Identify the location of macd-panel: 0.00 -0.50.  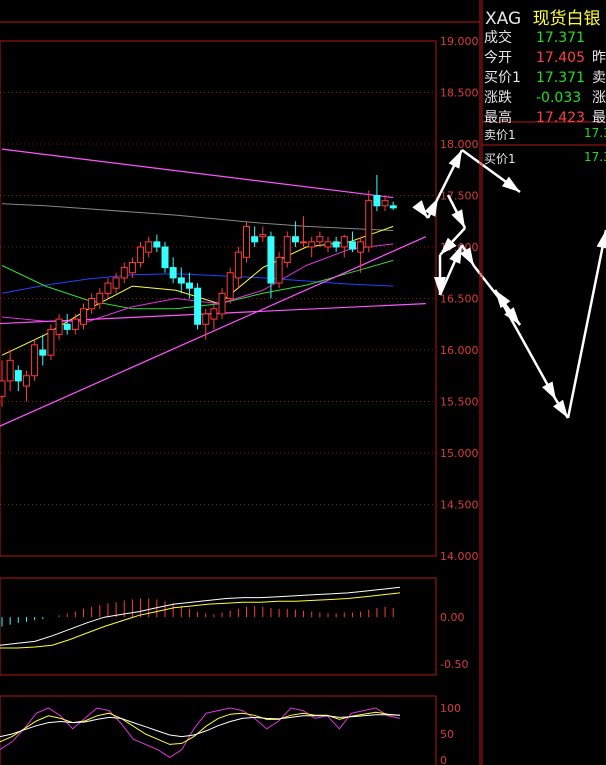
(234, 626).